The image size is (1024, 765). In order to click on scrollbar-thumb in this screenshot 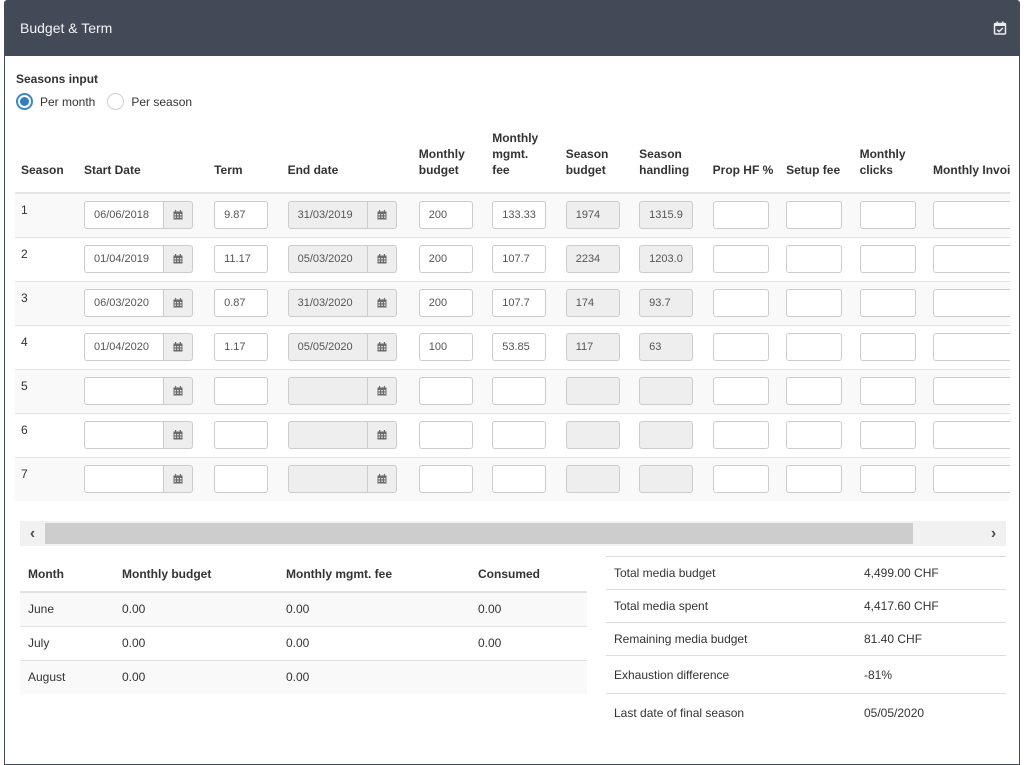, I will do `click(479, 533)`.